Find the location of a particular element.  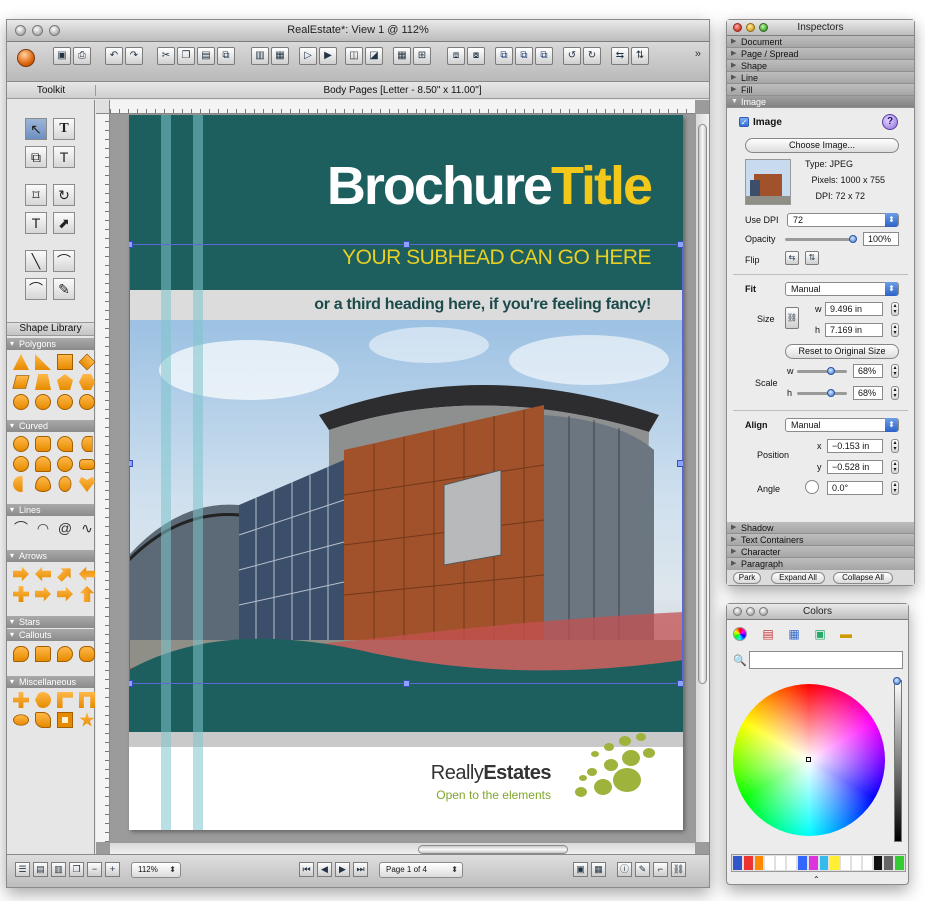

undo-icon: ↶ is located at coordinates (114, 56).